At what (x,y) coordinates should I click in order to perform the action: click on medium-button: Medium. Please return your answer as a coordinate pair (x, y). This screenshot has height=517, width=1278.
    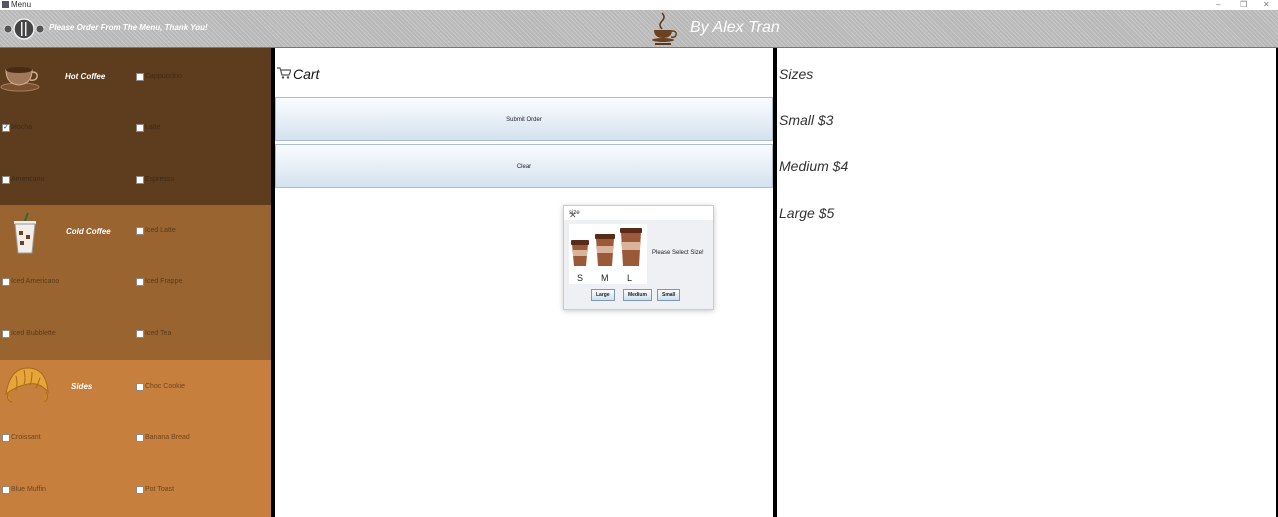
    Looking at the image, I should click on (637, 295).